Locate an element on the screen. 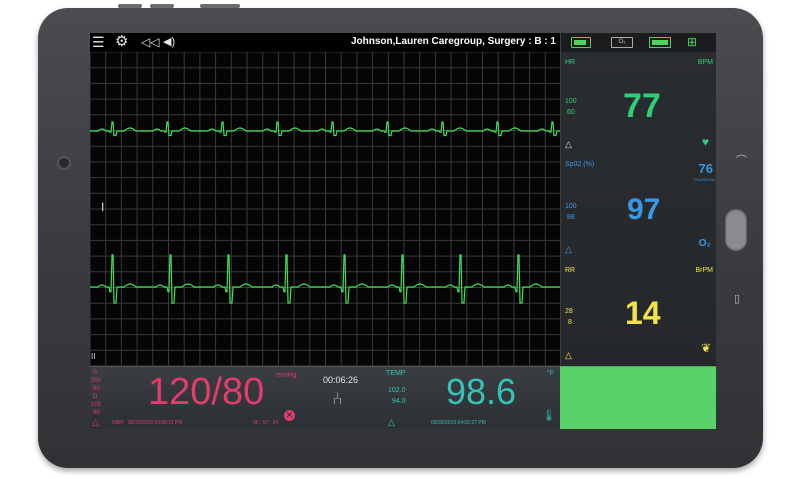 The image size is (795, 479). hr-value: 77 is located at coordinates (642, 106).